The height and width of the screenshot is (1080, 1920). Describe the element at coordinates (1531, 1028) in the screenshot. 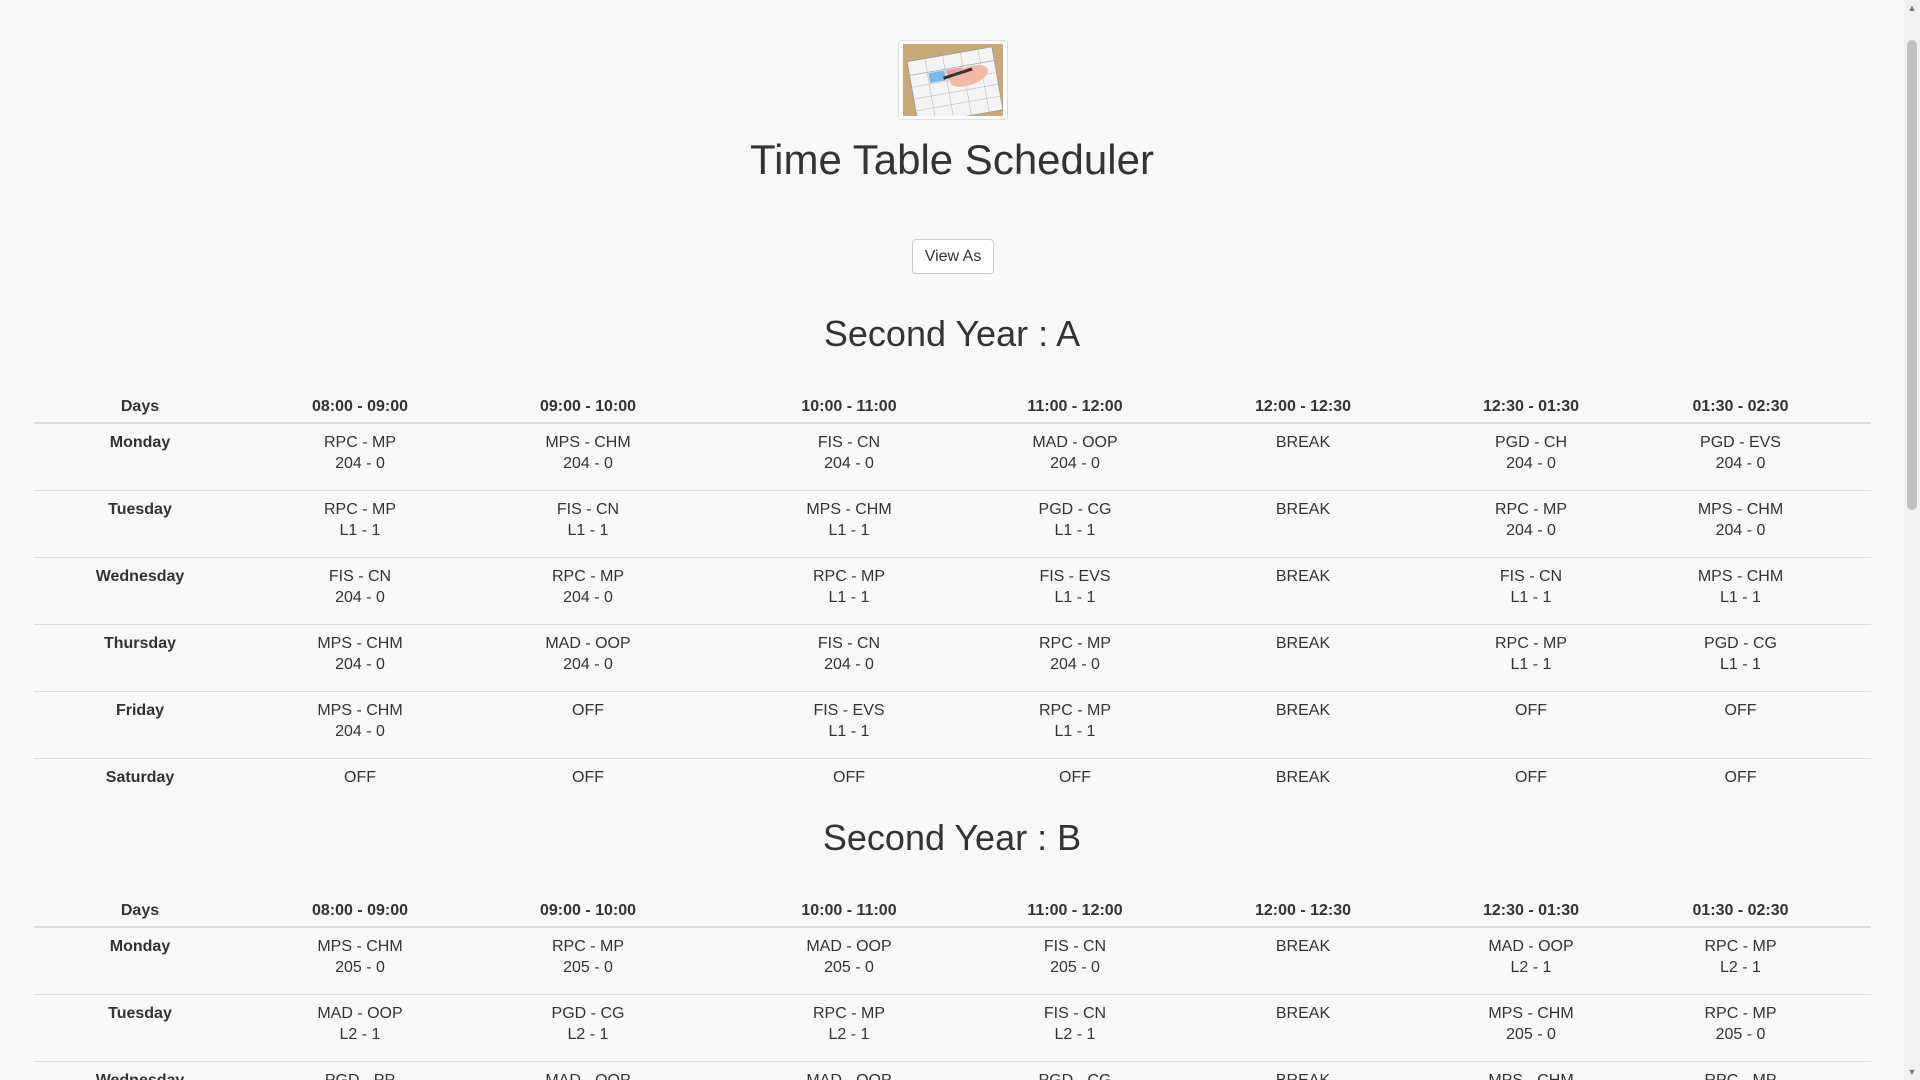

I see `schedule-cell: MPS - CHM 205 - 0` at that location.